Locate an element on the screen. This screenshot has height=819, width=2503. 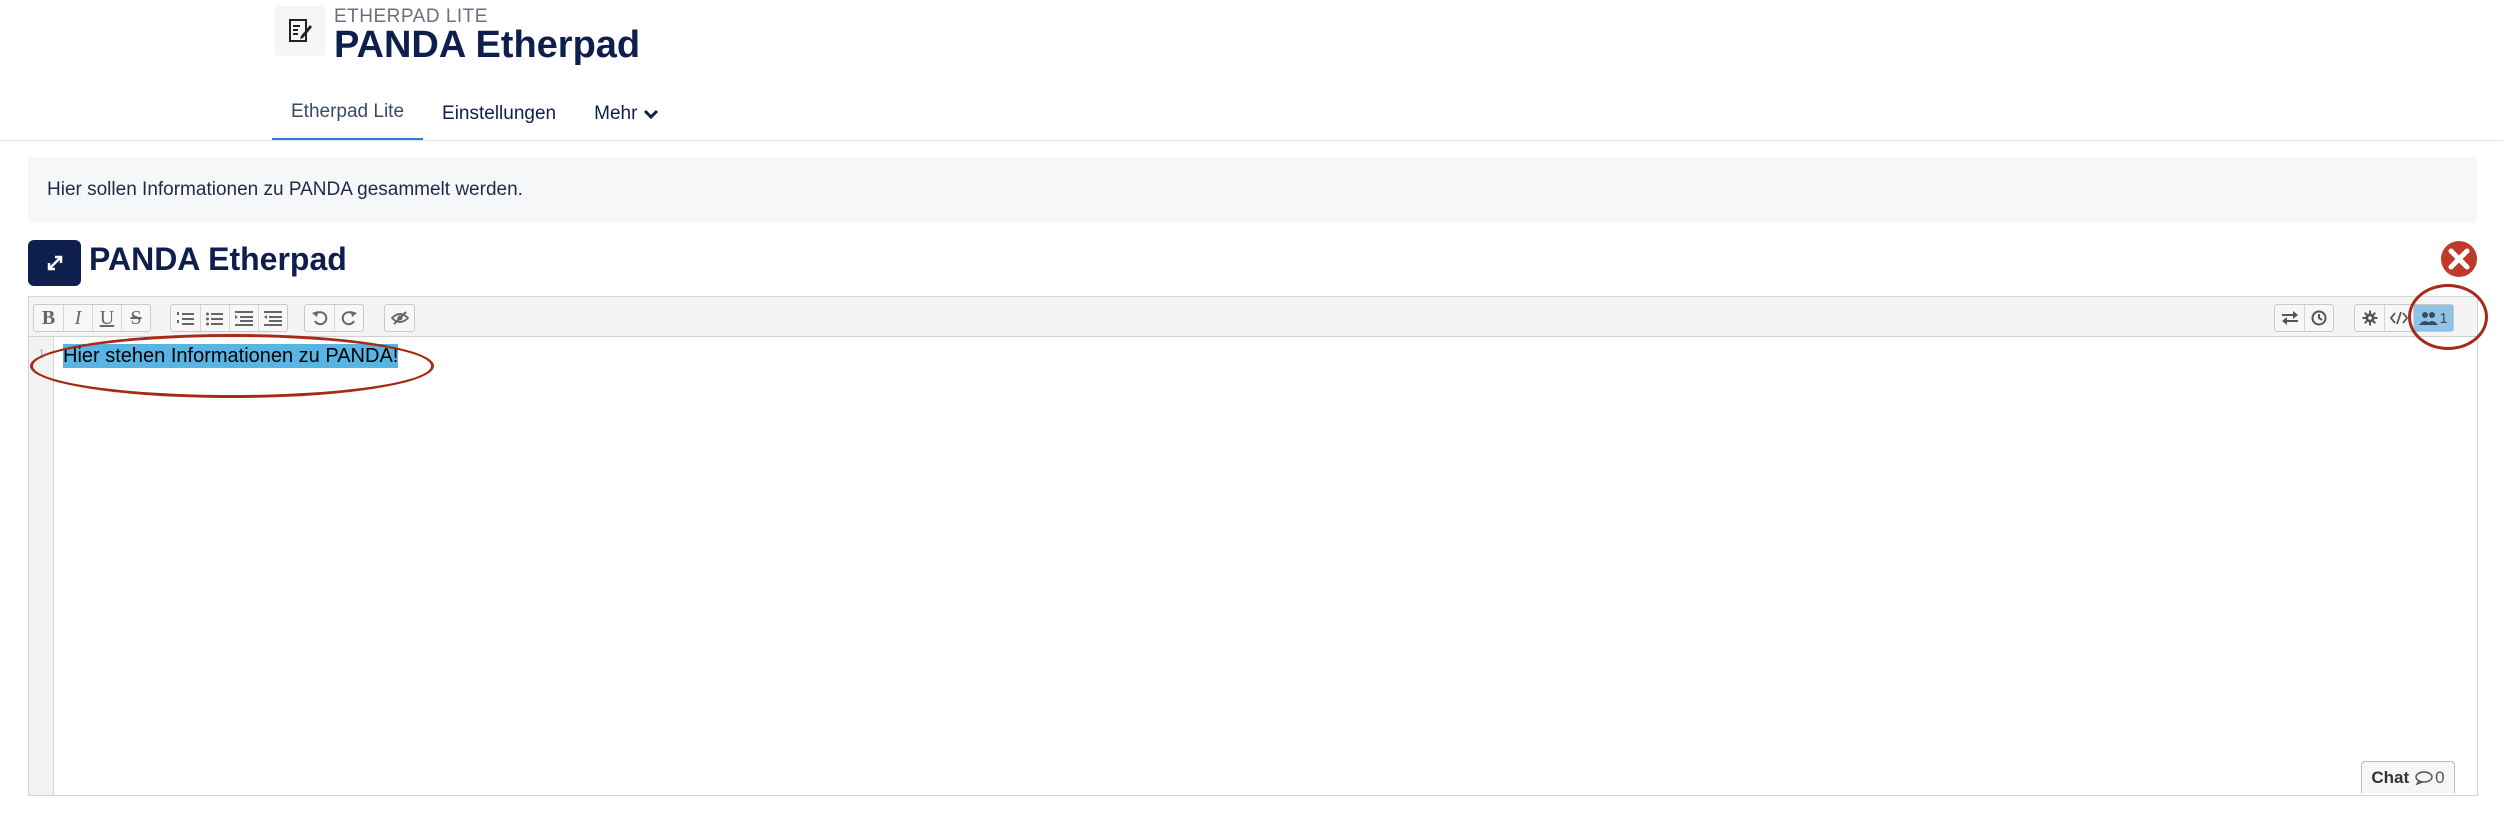
clear-authorship-button is located at coordinates (399, 318).